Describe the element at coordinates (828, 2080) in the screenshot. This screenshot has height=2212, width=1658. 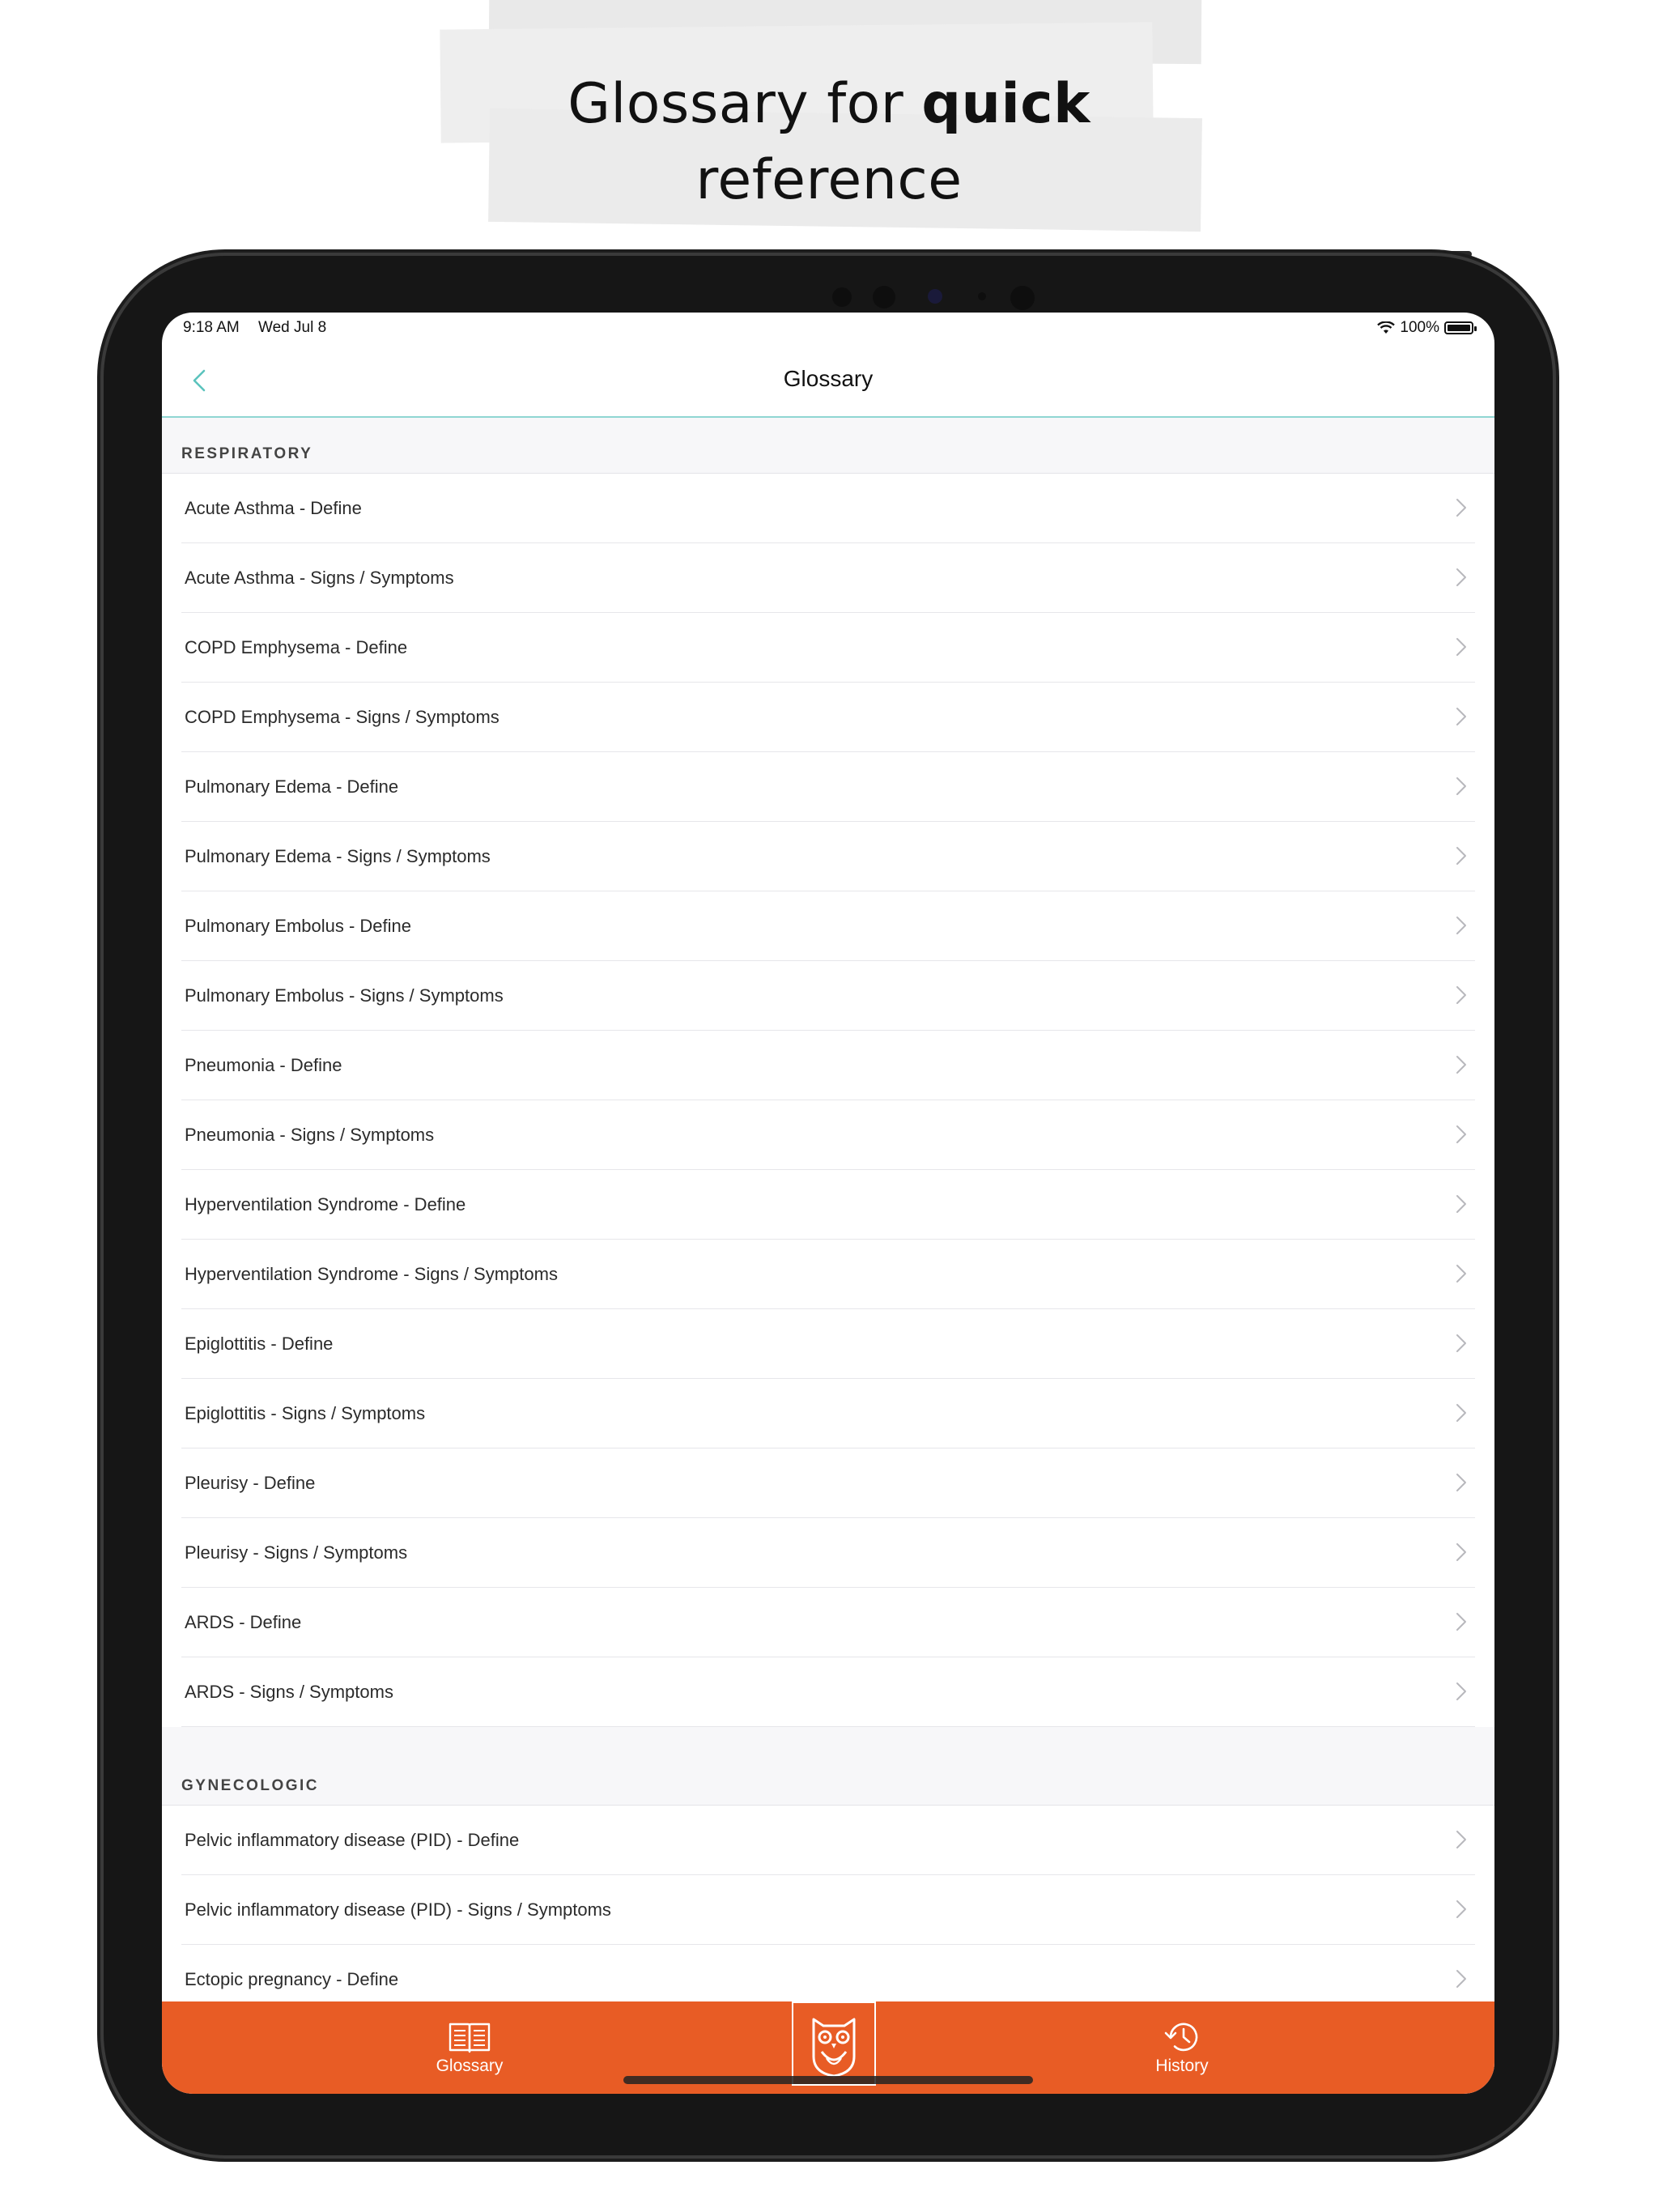
I see `home-indicator` at that location.